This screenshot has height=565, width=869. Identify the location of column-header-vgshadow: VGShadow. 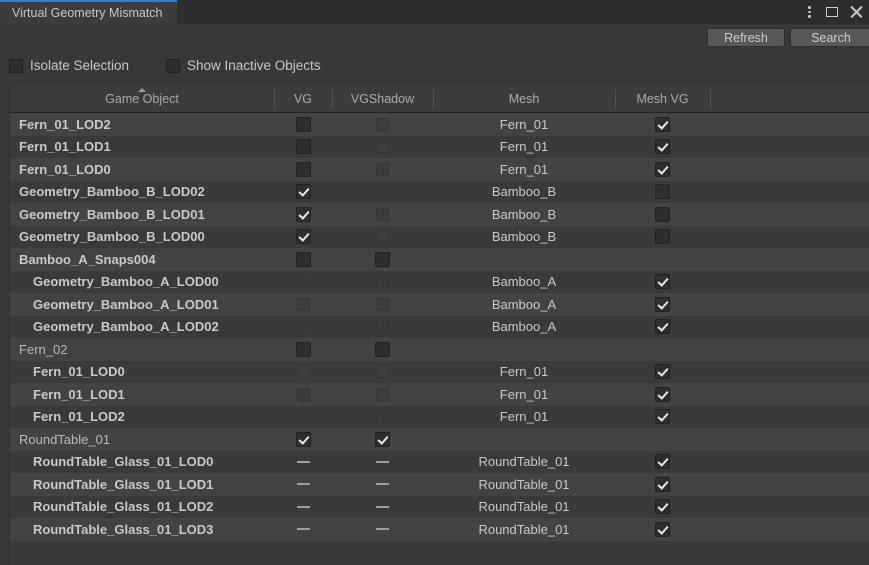
(382, 99).